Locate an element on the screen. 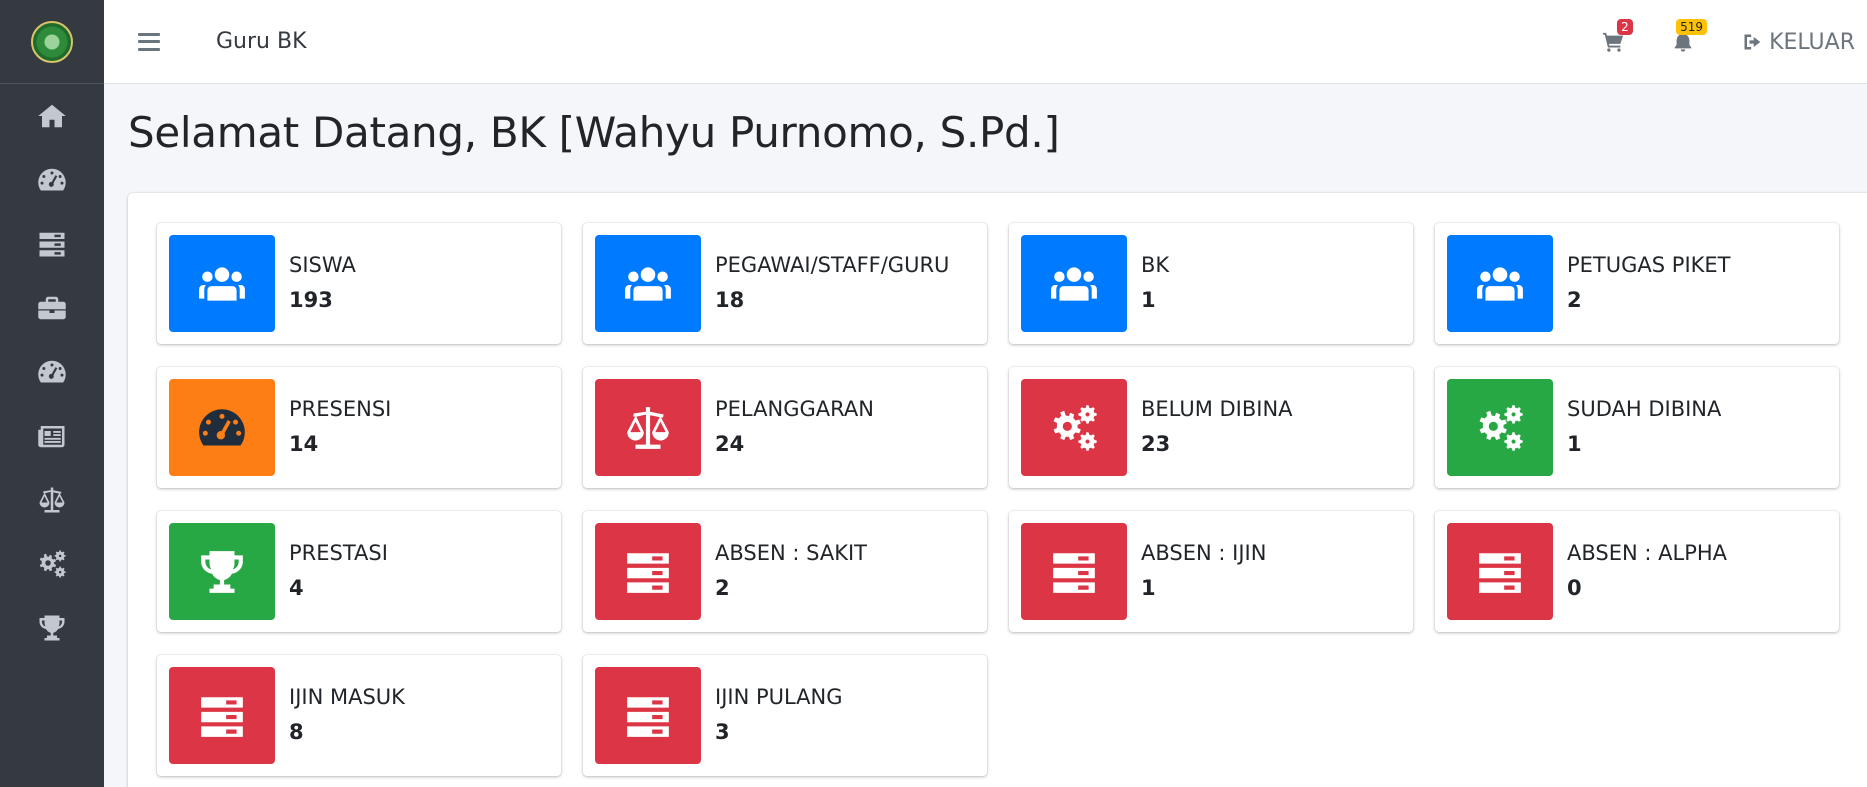 This screenshot has height=787, width=1867. sidebar-item-home is located at coordinates (52, 116).